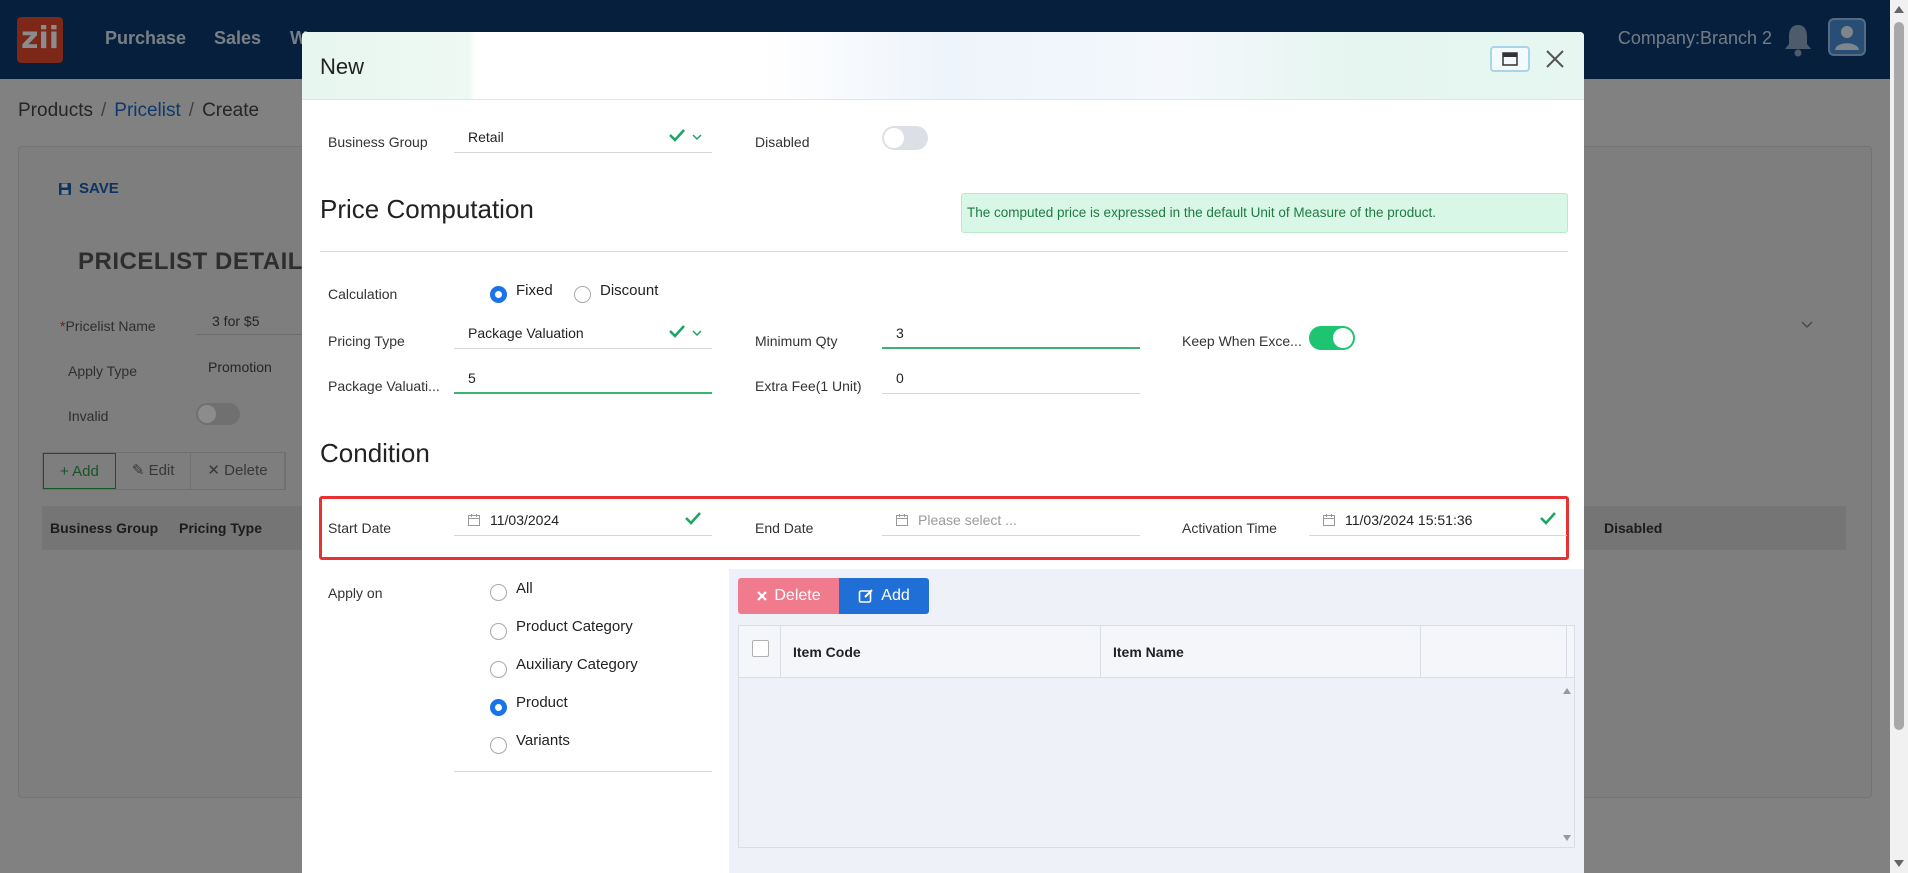 The width and height of the screenshot is (1908, 873). Describe the element at coordinates (427, 209) in the screenshot. I see `price-computation-heading: Price Computation` at that location.